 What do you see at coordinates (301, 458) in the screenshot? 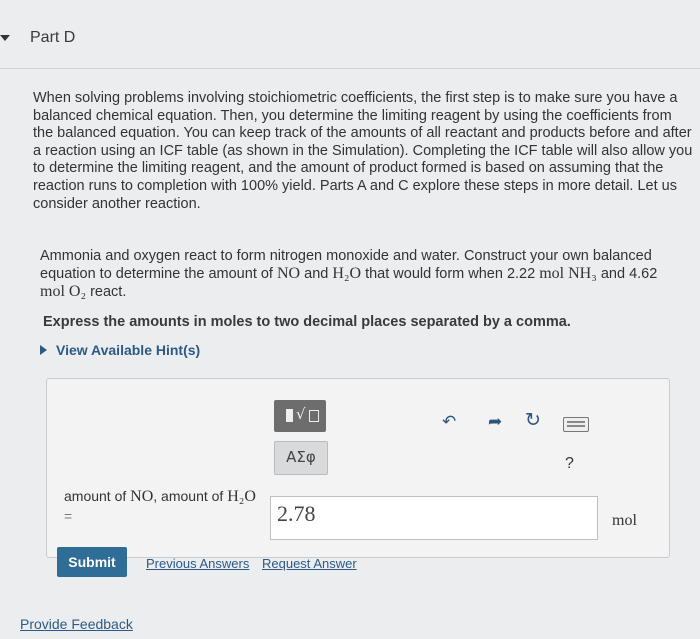
I see `greek-symbols-button: ΑΣφ` at bounding box center [301, 458].